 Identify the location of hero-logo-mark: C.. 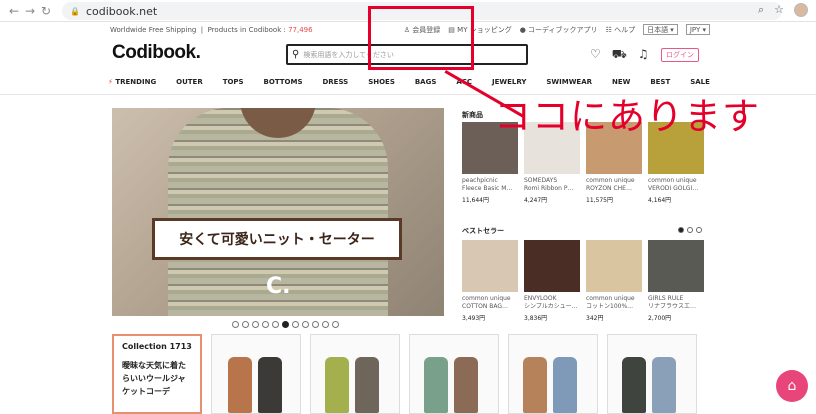
(278, 286).